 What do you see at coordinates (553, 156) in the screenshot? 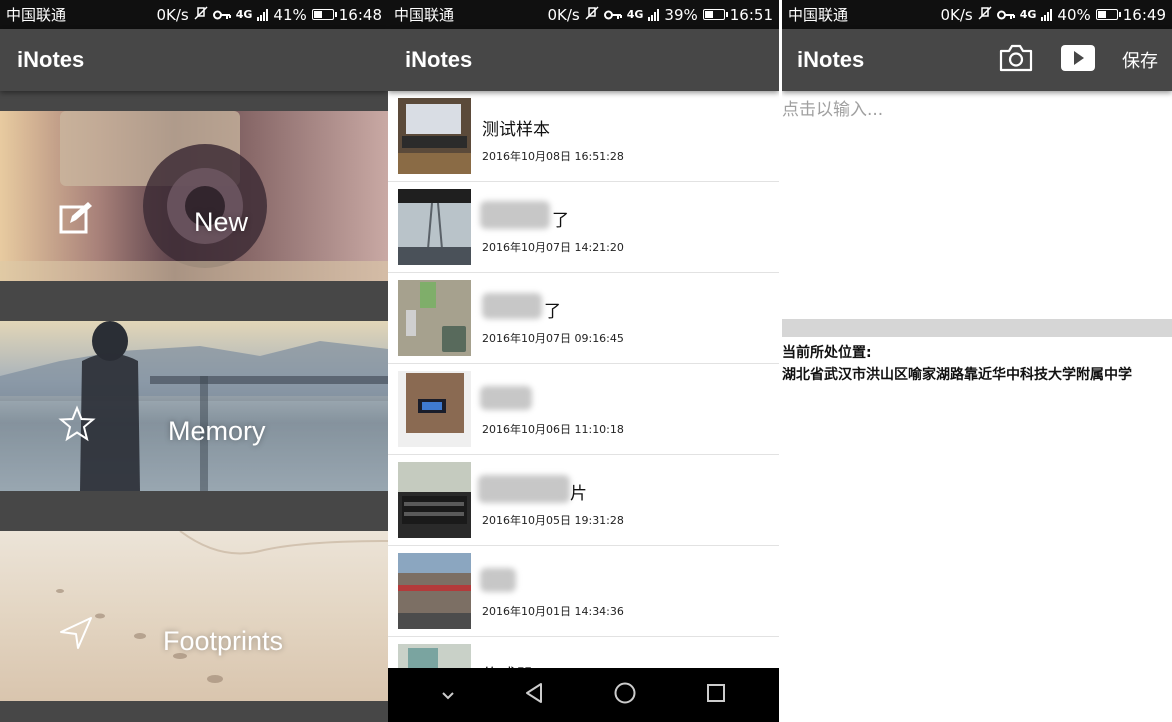
I see `note-date: 2016年10月08日 16:51:28` at bounding box center [553, 156].